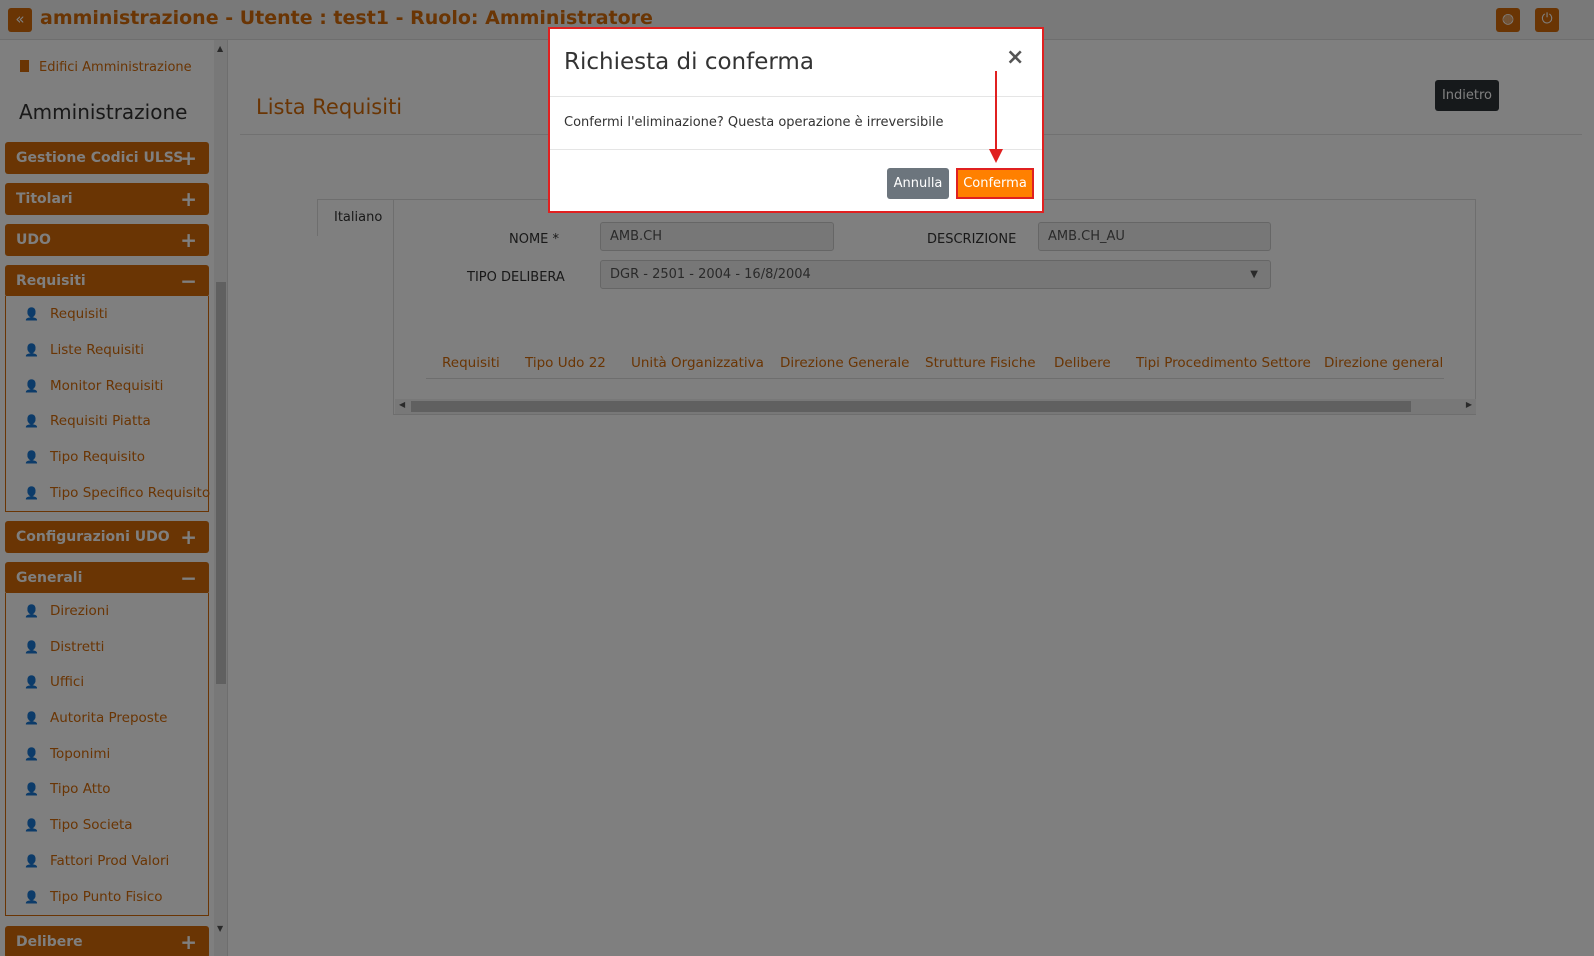 This screenshot has height=956, width=1594. What do you see at coordinates (689, 62) in the screenshot?
I see `dialog-title: Richiesta di conferma` at bounding box center [689, 62].